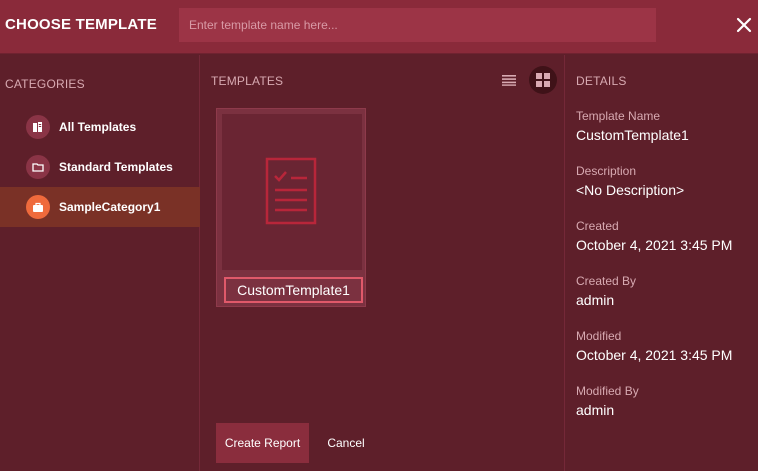 This screenshot has width=758, height=471. I want to click on detail-label-modified-by: Modified By, so click(607, 391).